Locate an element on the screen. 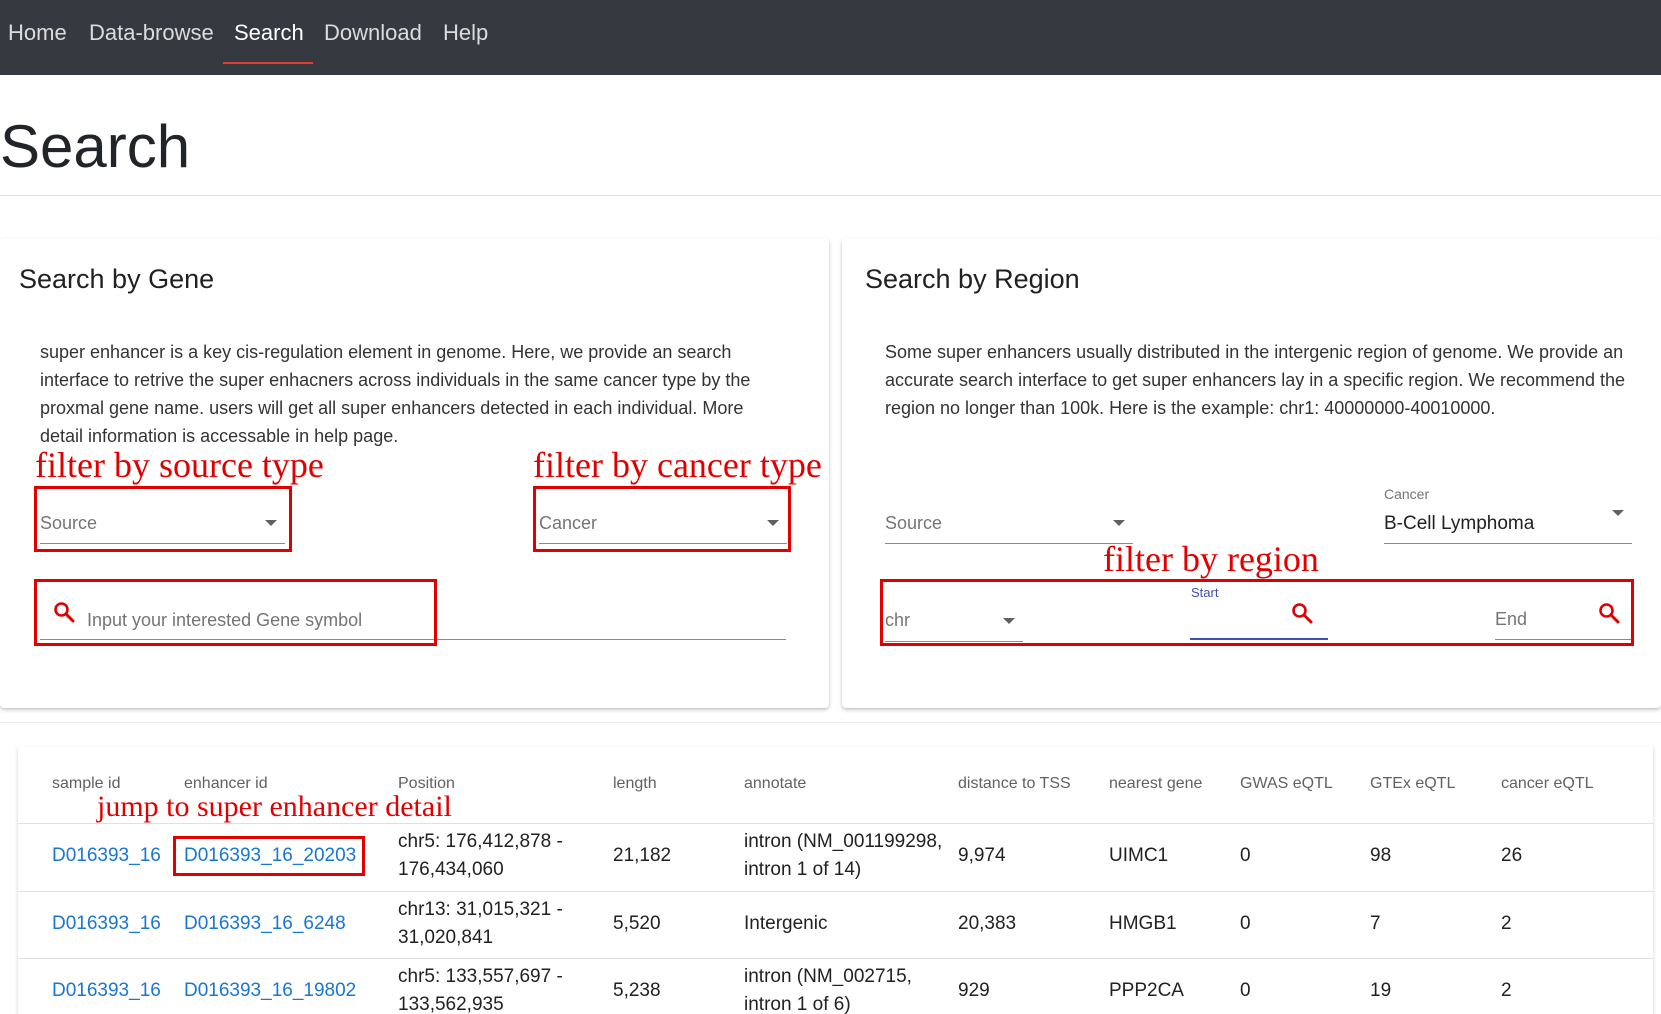 Image resolution: width=1661 pixels, height=1014 pixels. distance-cell: 20,383 is located at coordinates (987, 923).